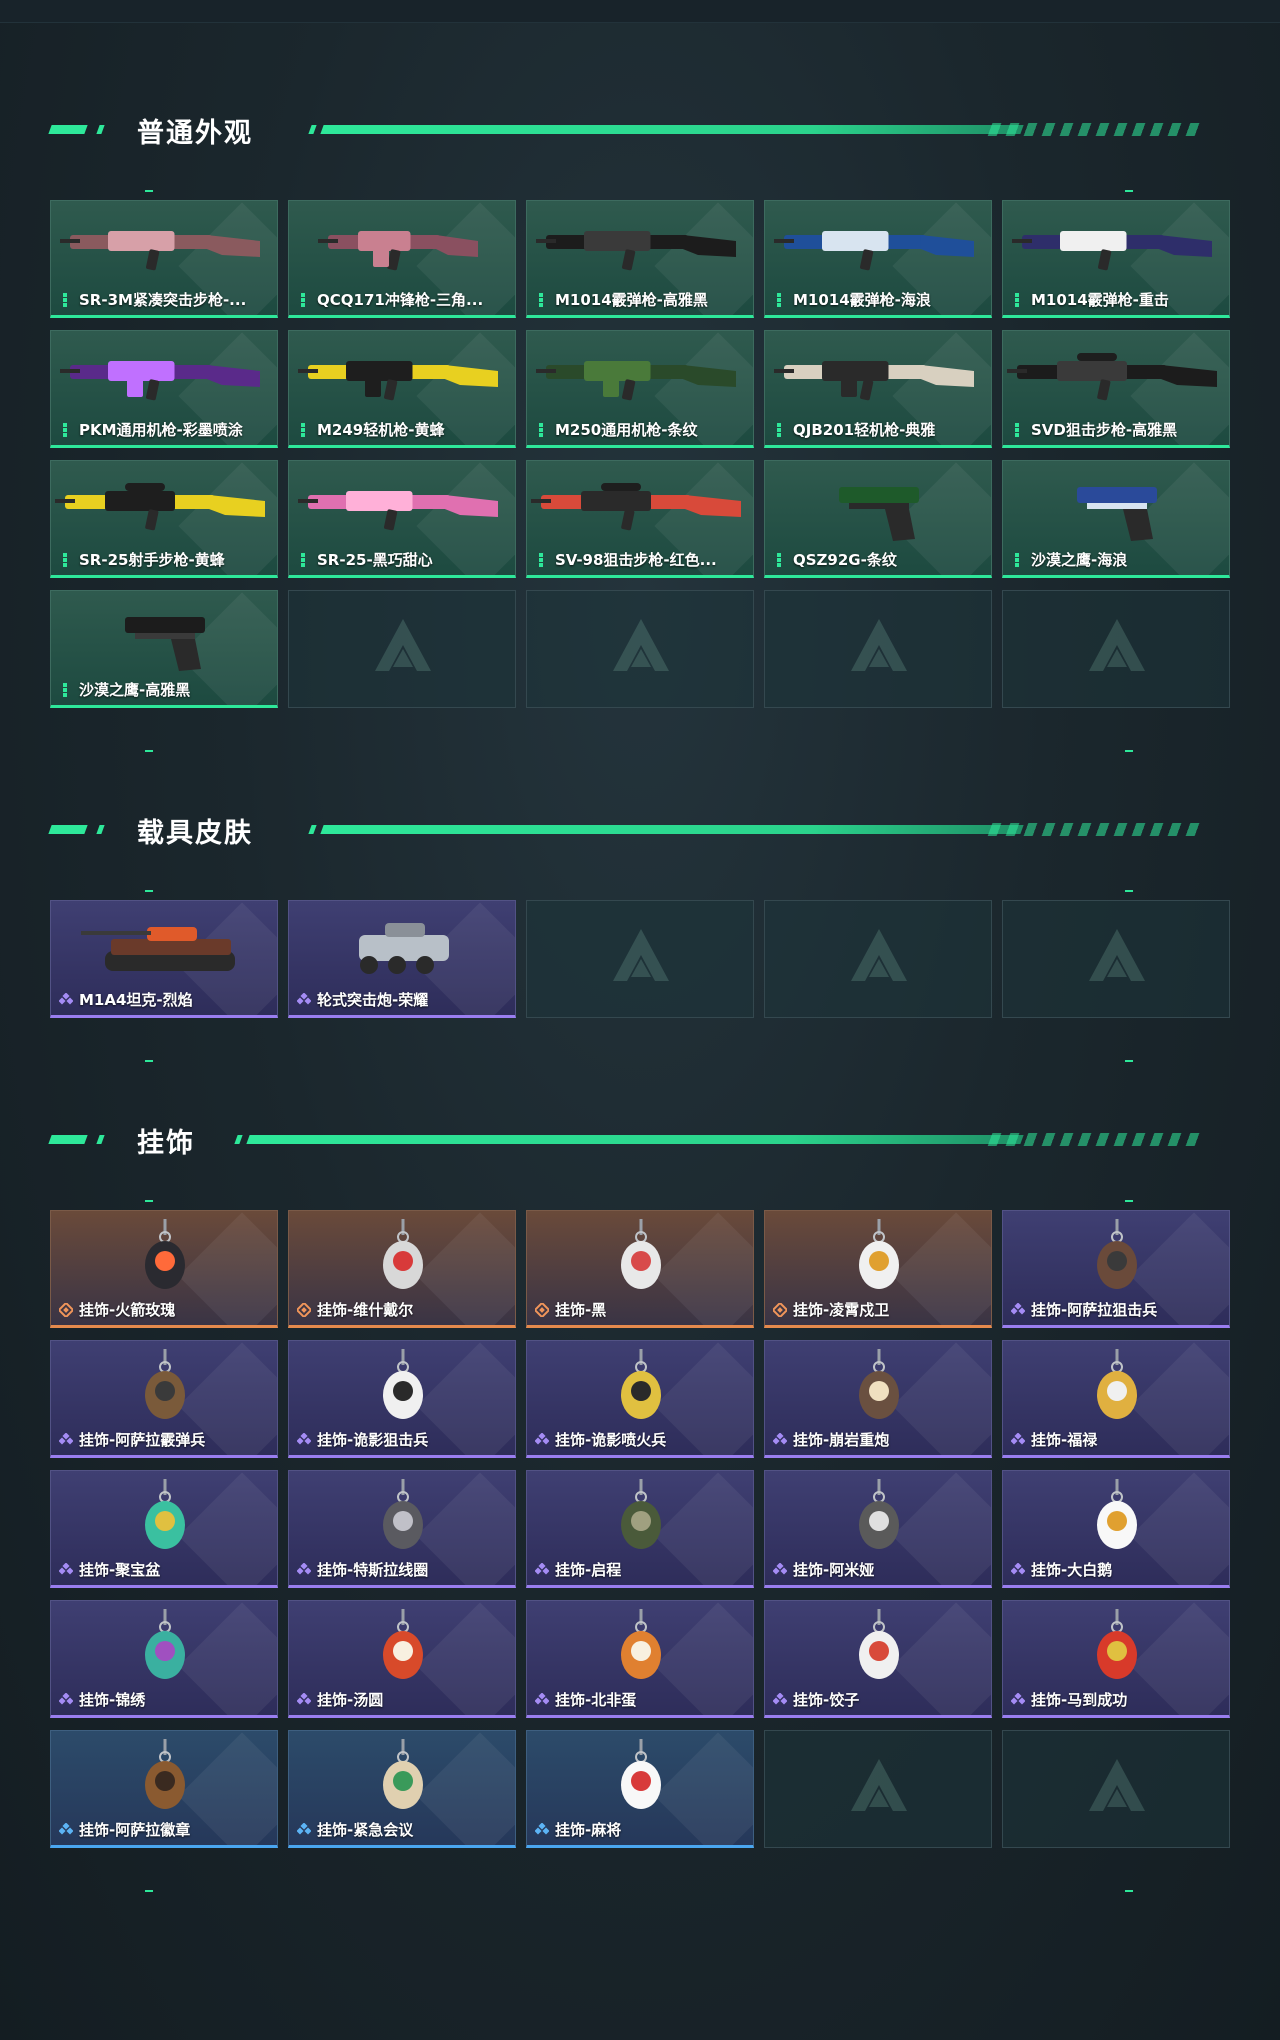 The image size is (1280, 2040). I want to click on item-label: M1014霰弹枪-海浪, so click(852, 299).